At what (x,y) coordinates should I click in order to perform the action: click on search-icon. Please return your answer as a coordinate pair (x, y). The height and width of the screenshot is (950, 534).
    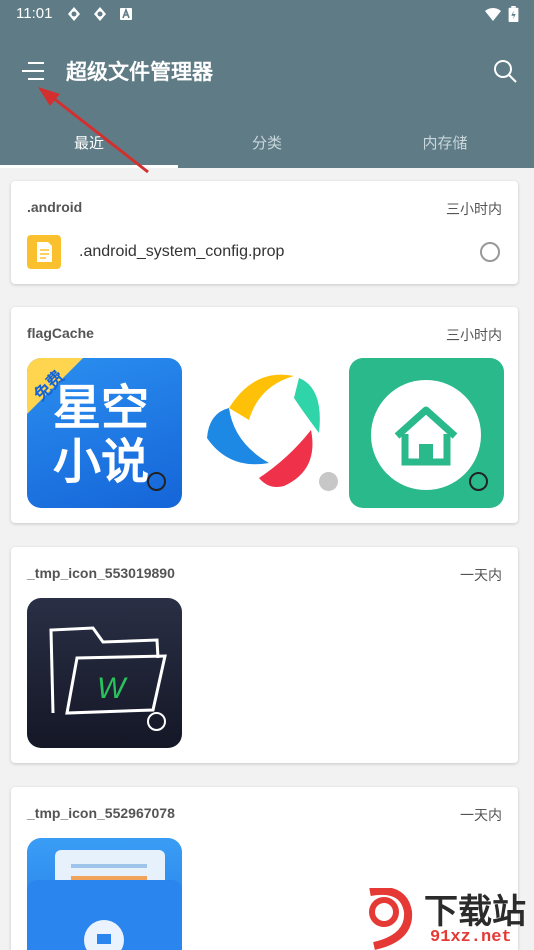
    Looking at the image, I should click on (505, 71).